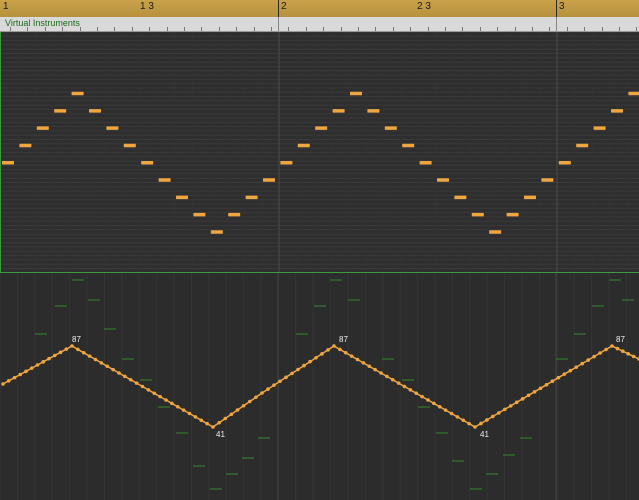 The image size is (639, 500). What do you see at coordinates (319, 9) in the screenshot?
I see `timeline-ruler: 1 1 3 2 2 3 3` at bounding box center [319, 9].